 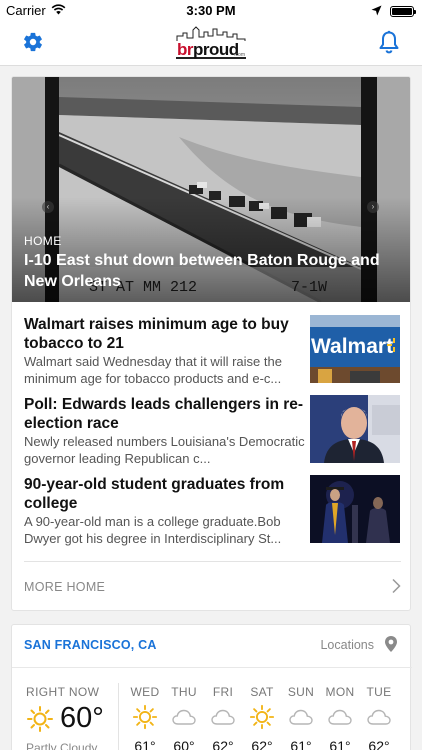 I want to click on forecast-day-name: THU, so click(x=184, y=692).